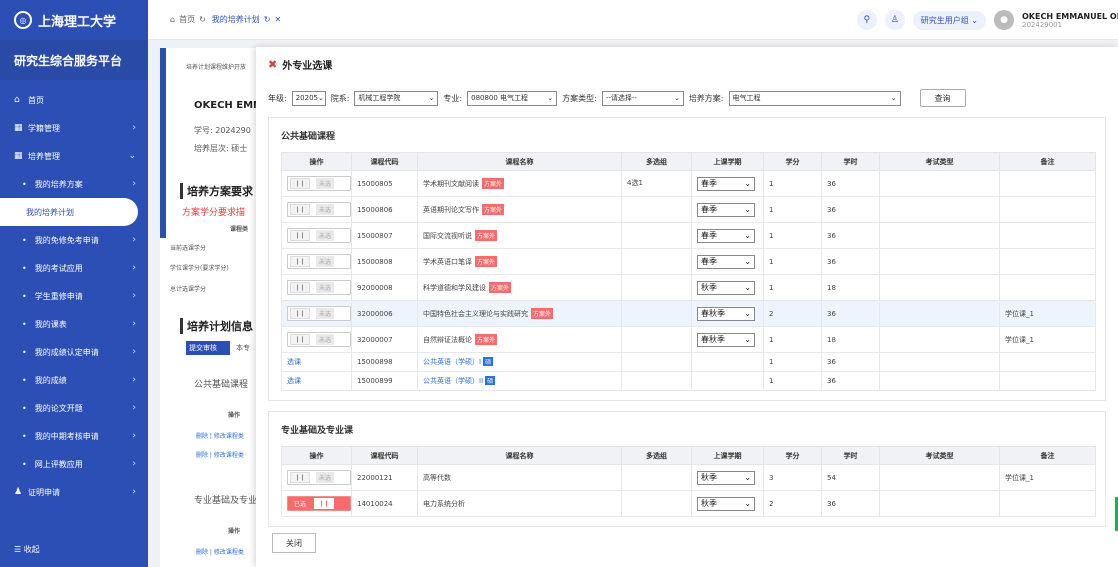  Describe the element at coordinates (246, 19) in the screenshot. I see `tab-training-plan: 我的培养计划 ↻ ✕` at that location.